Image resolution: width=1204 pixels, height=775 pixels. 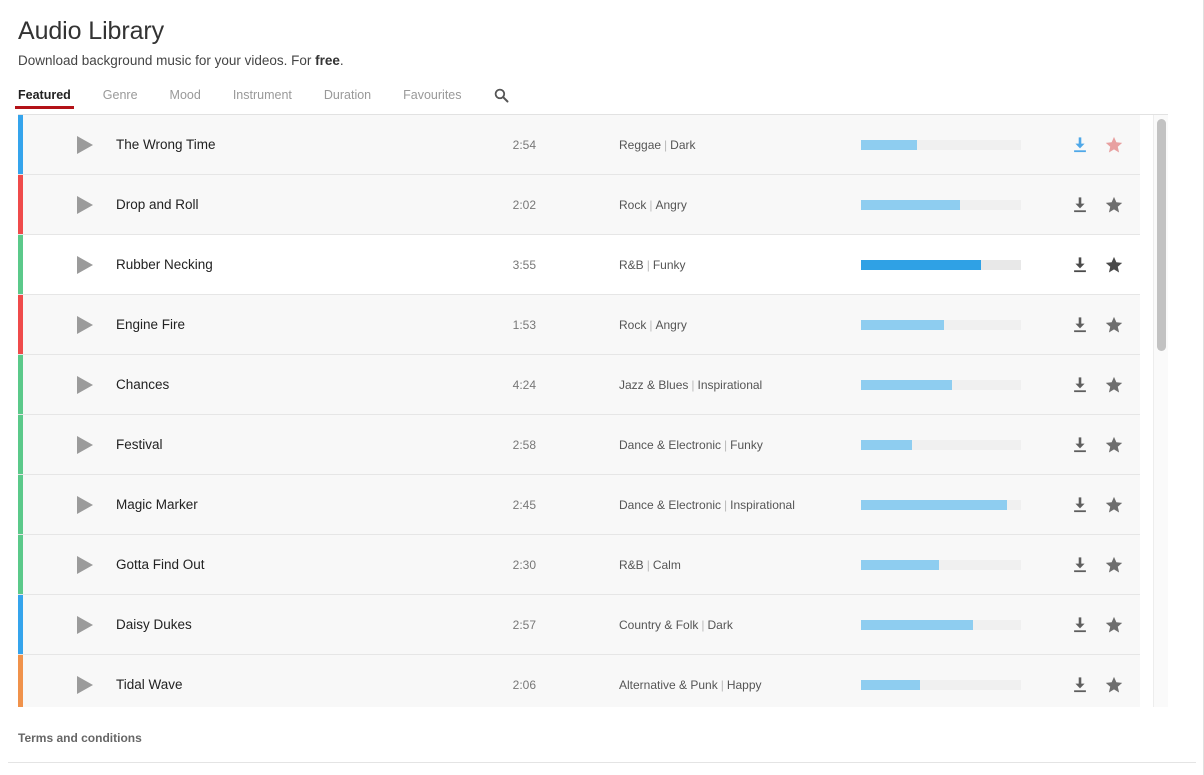 What do you see at coordinates (347, 98) in the screenshot?
I see `tab-duration: Duration` at bounding box center [347, 98].